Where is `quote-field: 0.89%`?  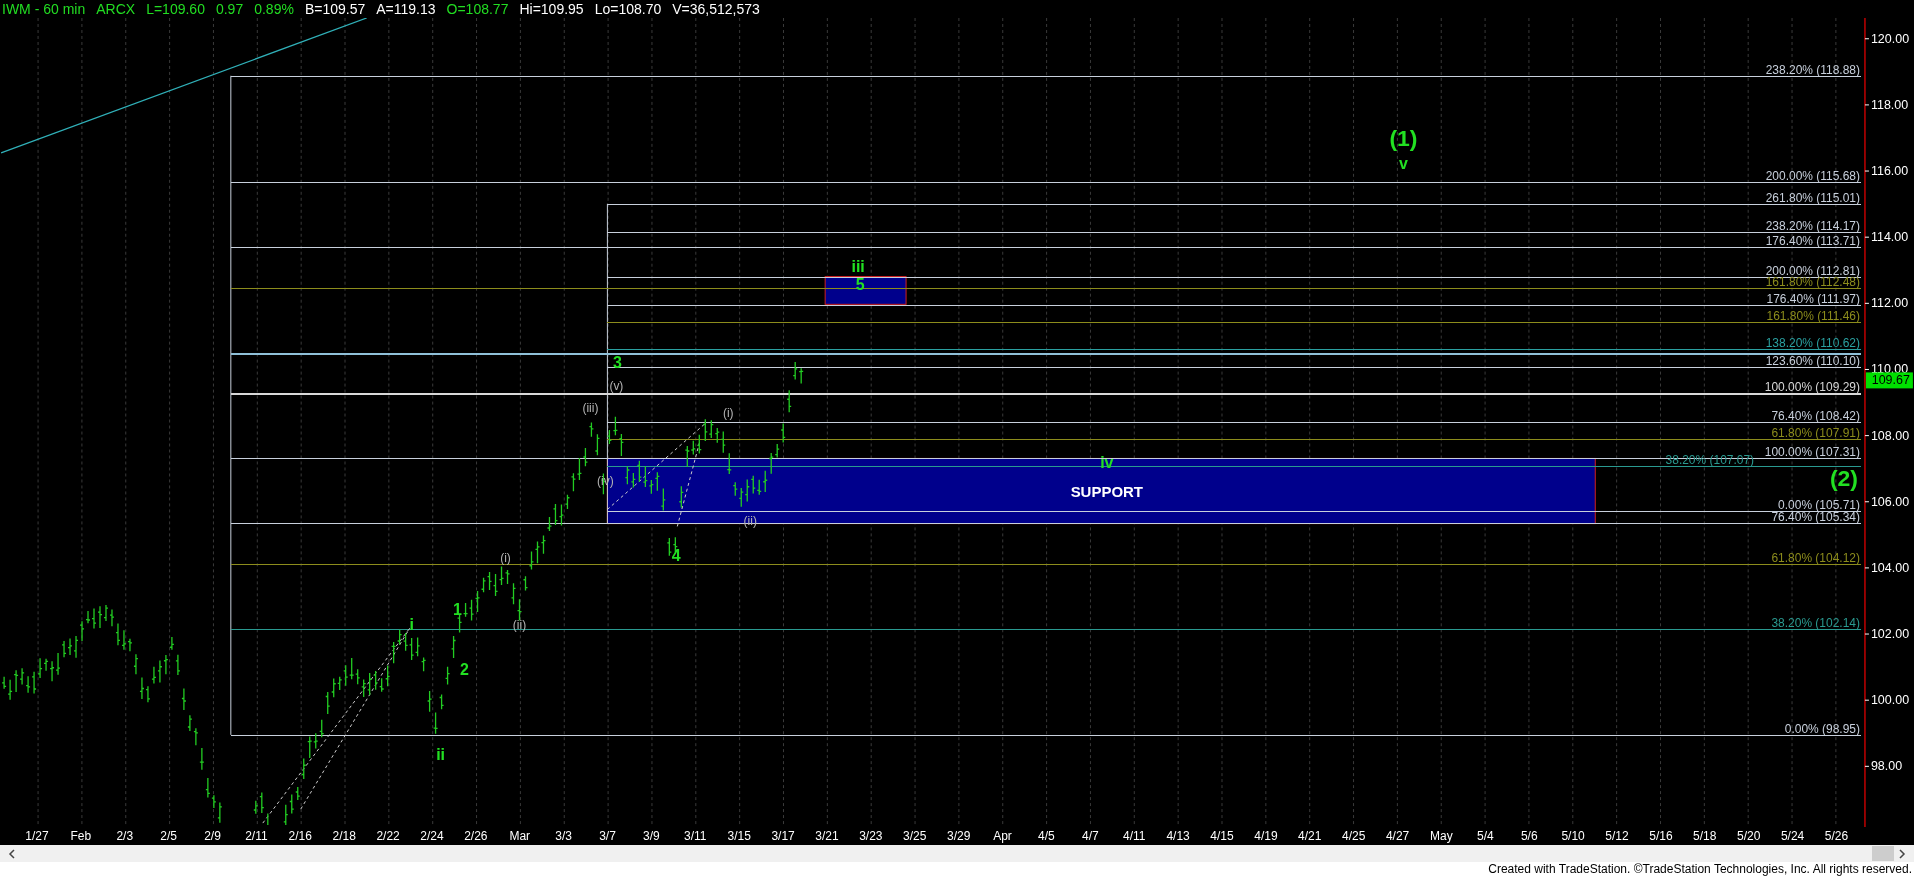 quote-field: 0.89% is located at coordinates (274, 9).